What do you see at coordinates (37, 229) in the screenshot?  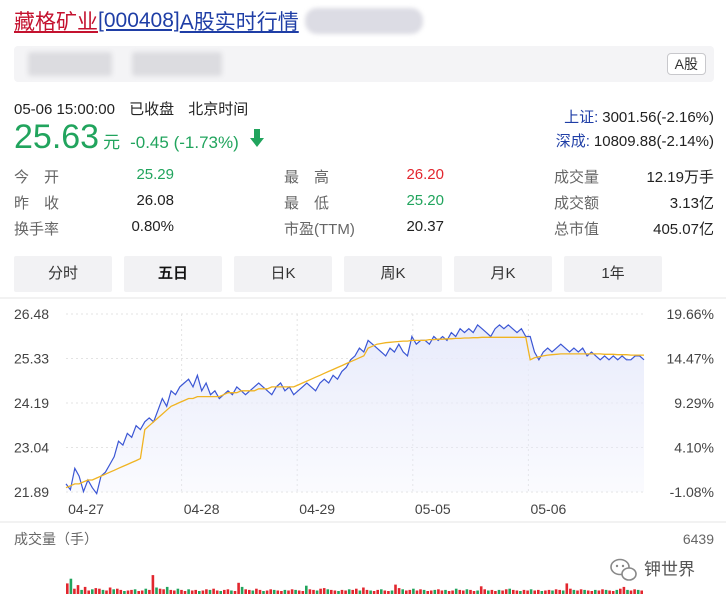 I see `stat-label: 换手率` at bounding box center [37, 229].